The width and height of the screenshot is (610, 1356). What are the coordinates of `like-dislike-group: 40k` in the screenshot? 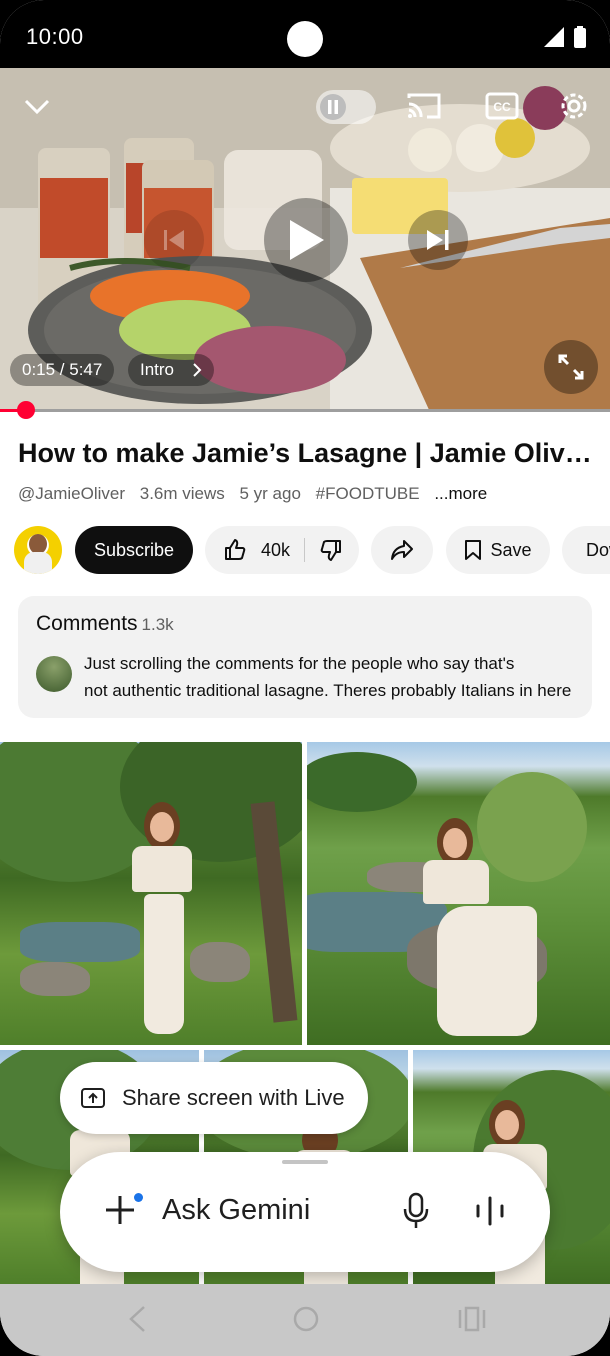 It's located at (282, 550).